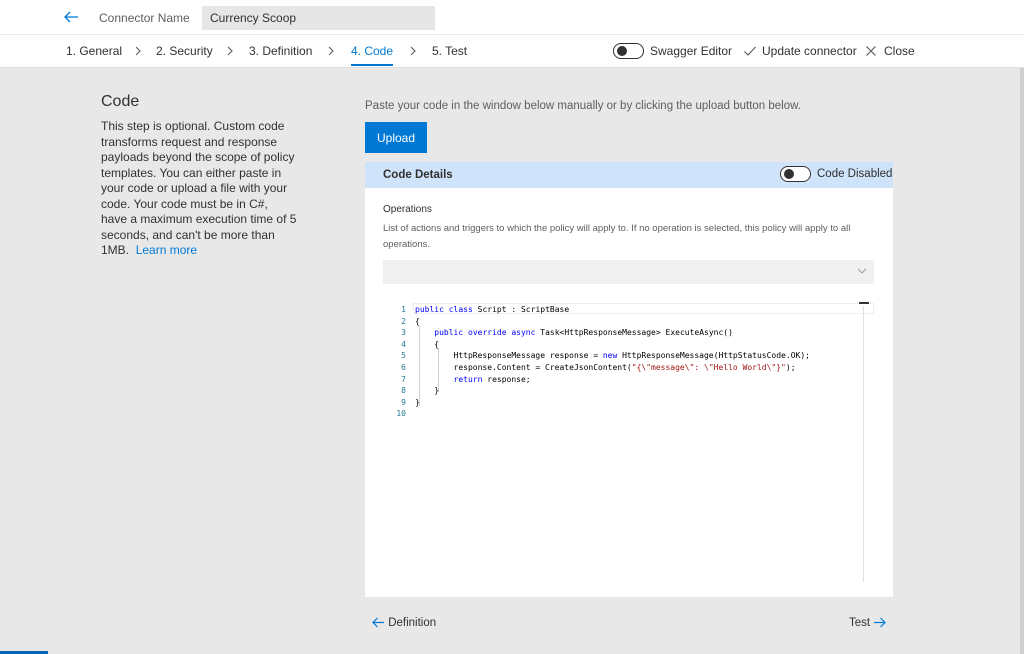  What do you see at coordinates (120, 101) in the screenshot?
I see `section-title: Code` at bounding box center [120, 101].